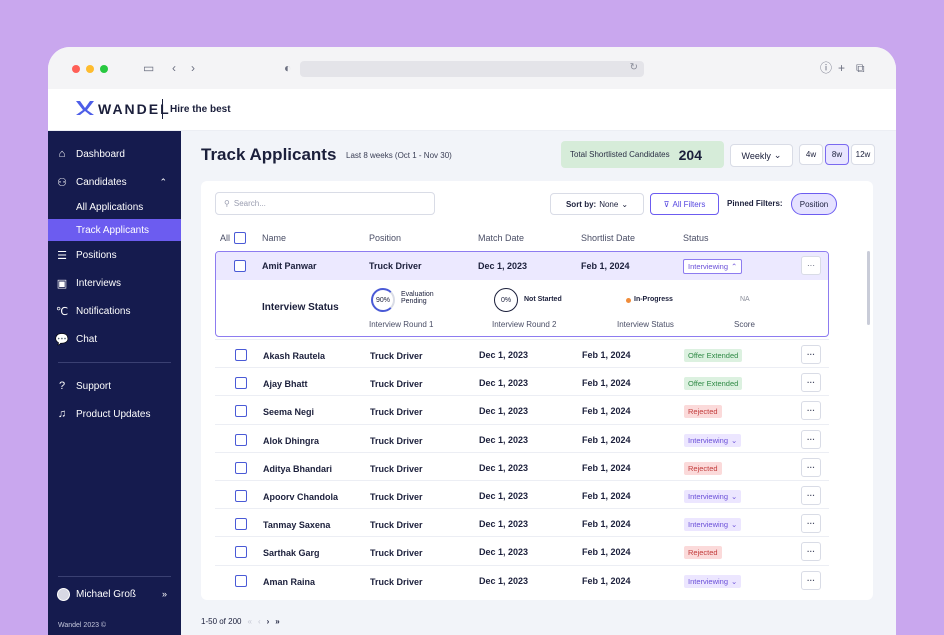  Describe the element at coordinates (755, 203) in the screenshot. I see `pinned-filters-label: Pinned Filters:` at that location.